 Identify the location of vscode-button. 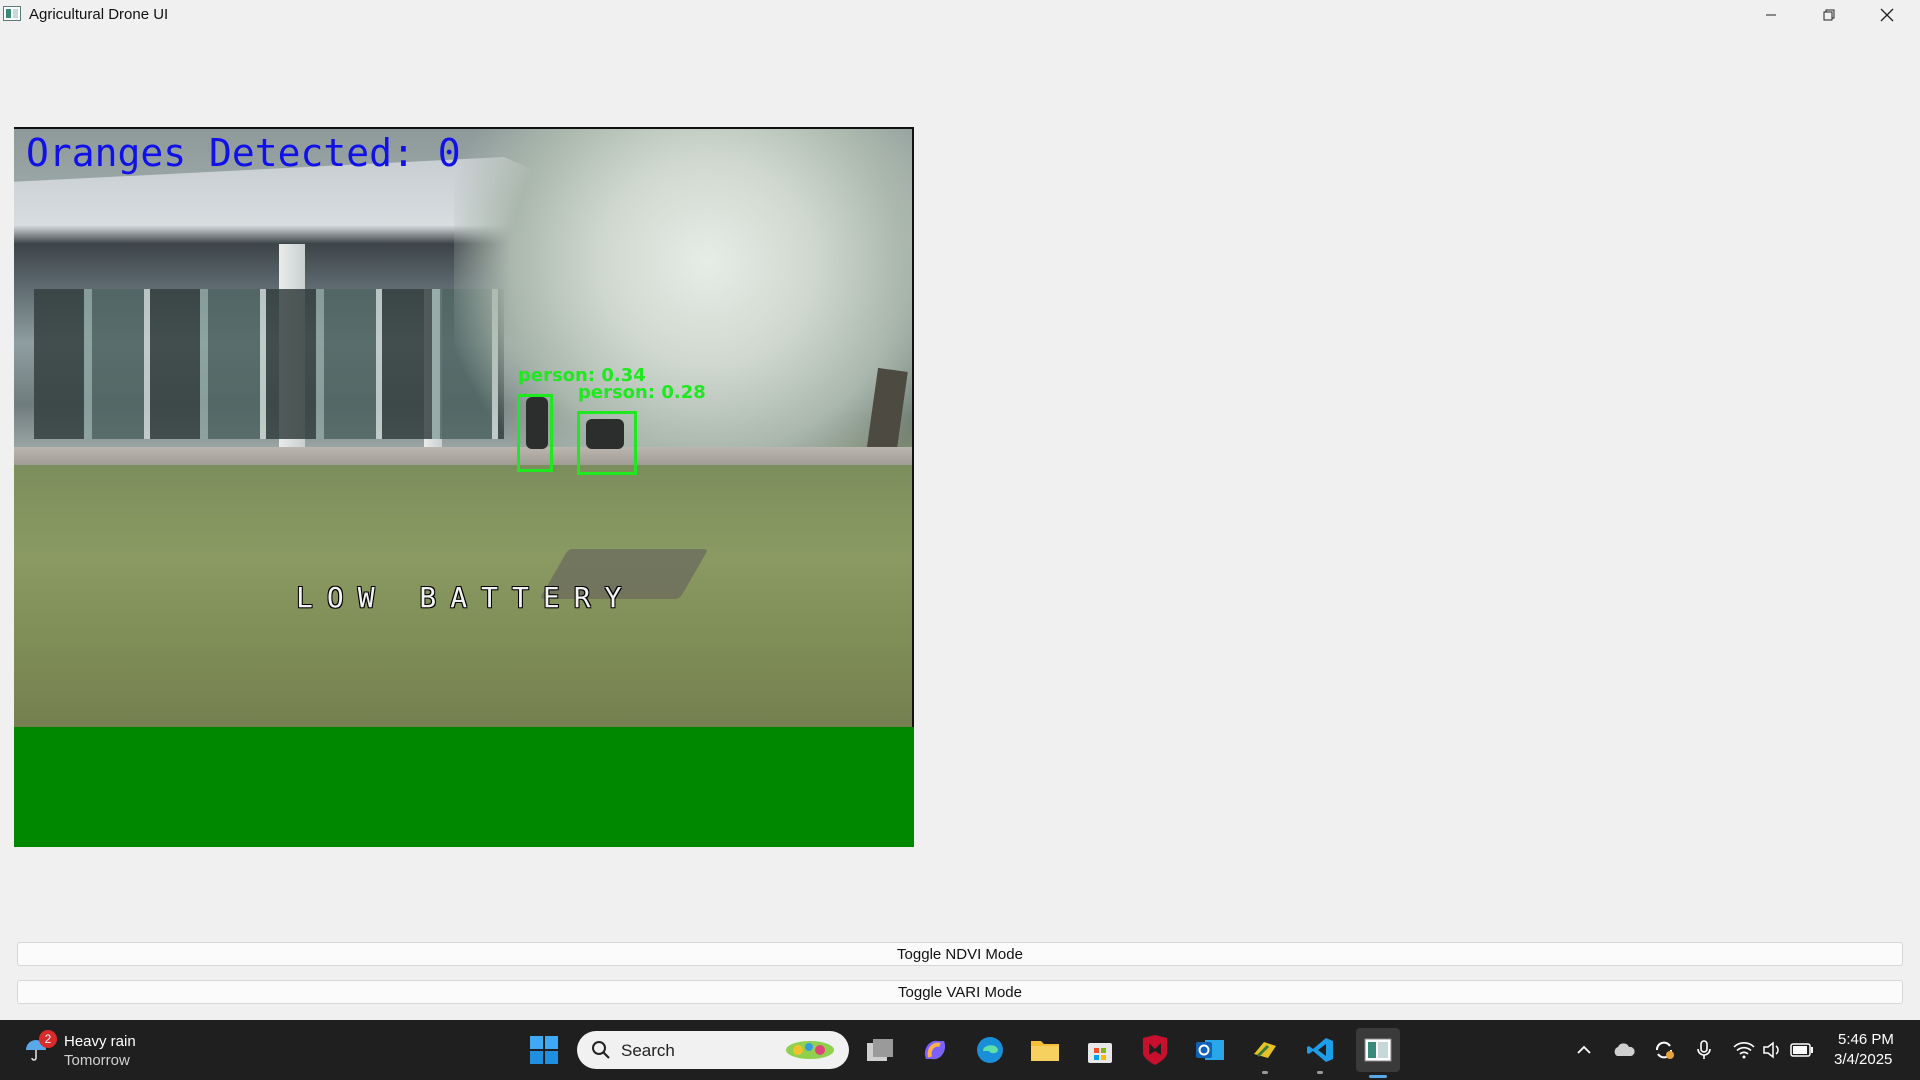
(1320, 1053).